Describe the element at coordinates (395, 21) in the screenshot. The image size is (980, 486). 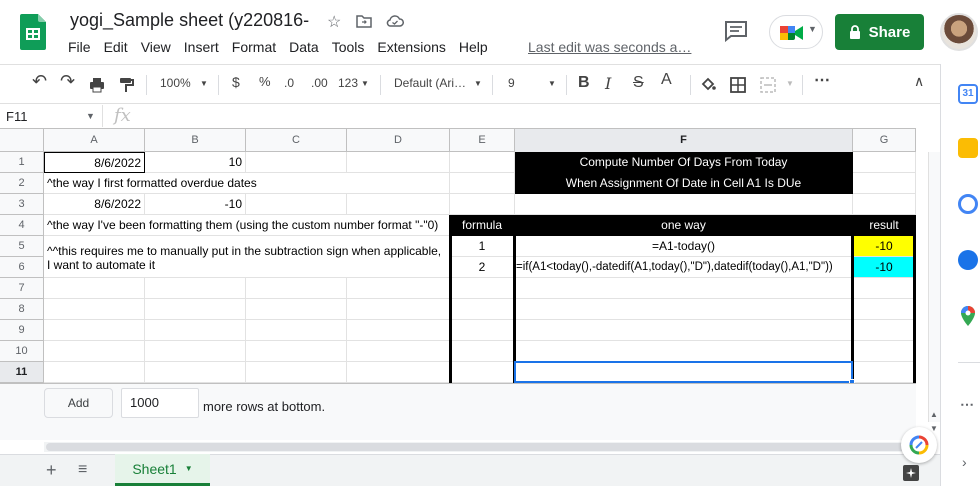
I see `cloud-saved-icon` at that location.